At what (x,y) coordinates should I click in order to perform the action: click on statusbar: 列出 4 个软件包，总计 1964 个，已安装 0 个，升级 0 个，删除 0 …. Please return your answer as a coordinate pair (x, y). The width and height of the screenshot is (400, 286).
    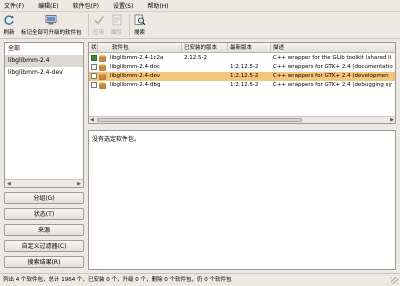
    Looking at the image, I should click on (200, 279).